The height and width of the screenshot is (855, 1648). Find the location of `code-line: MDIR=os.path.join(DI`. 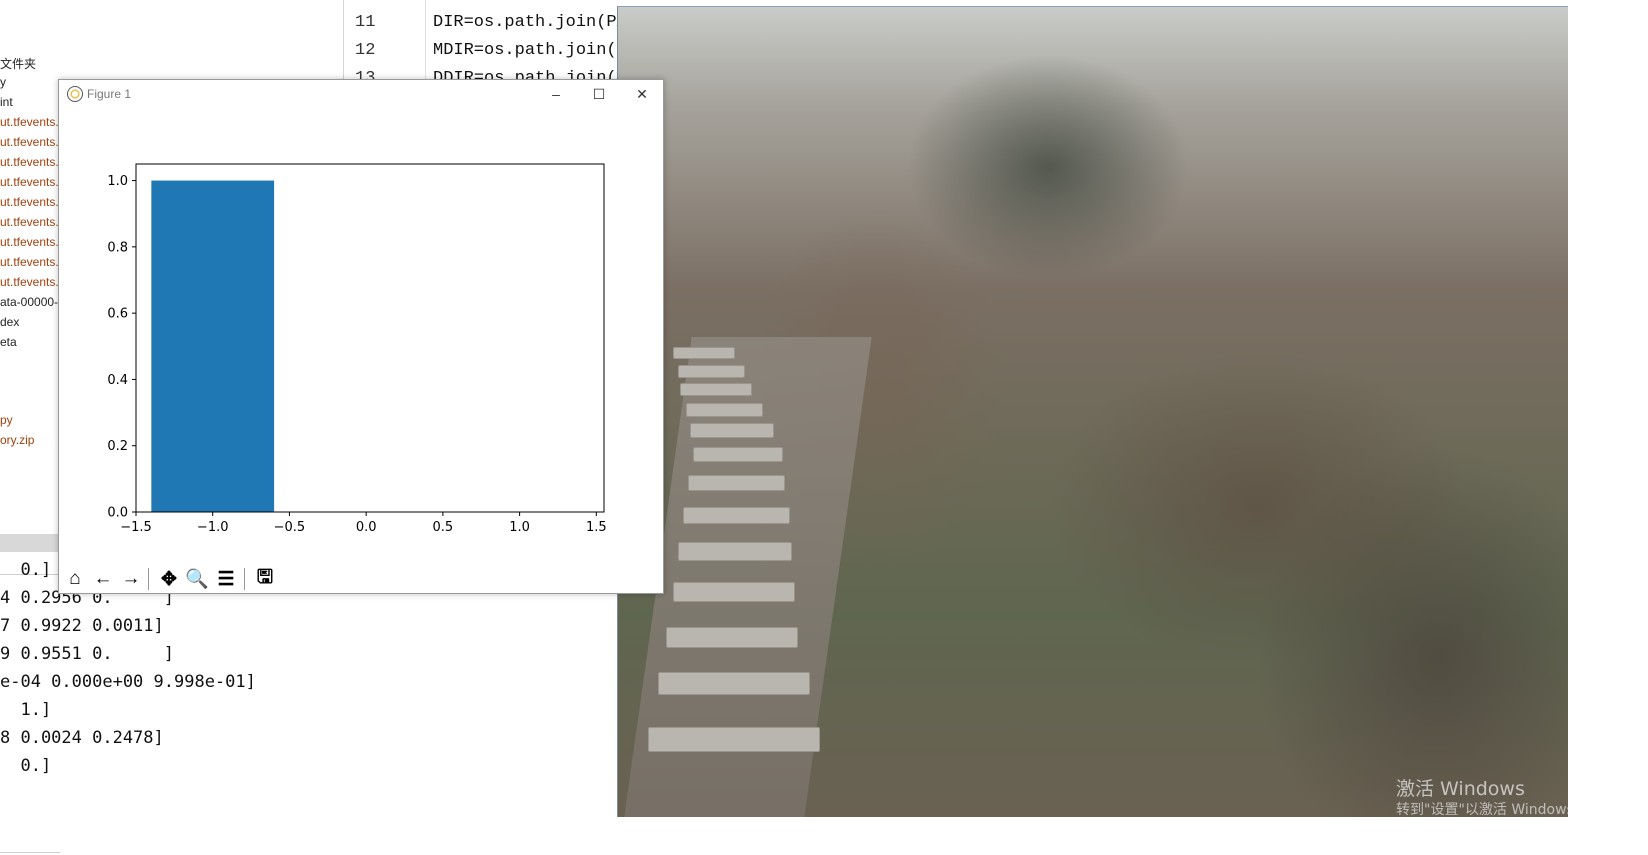

code-line: MDIR=os.path.join(DI is located at coordinates (535, 50).